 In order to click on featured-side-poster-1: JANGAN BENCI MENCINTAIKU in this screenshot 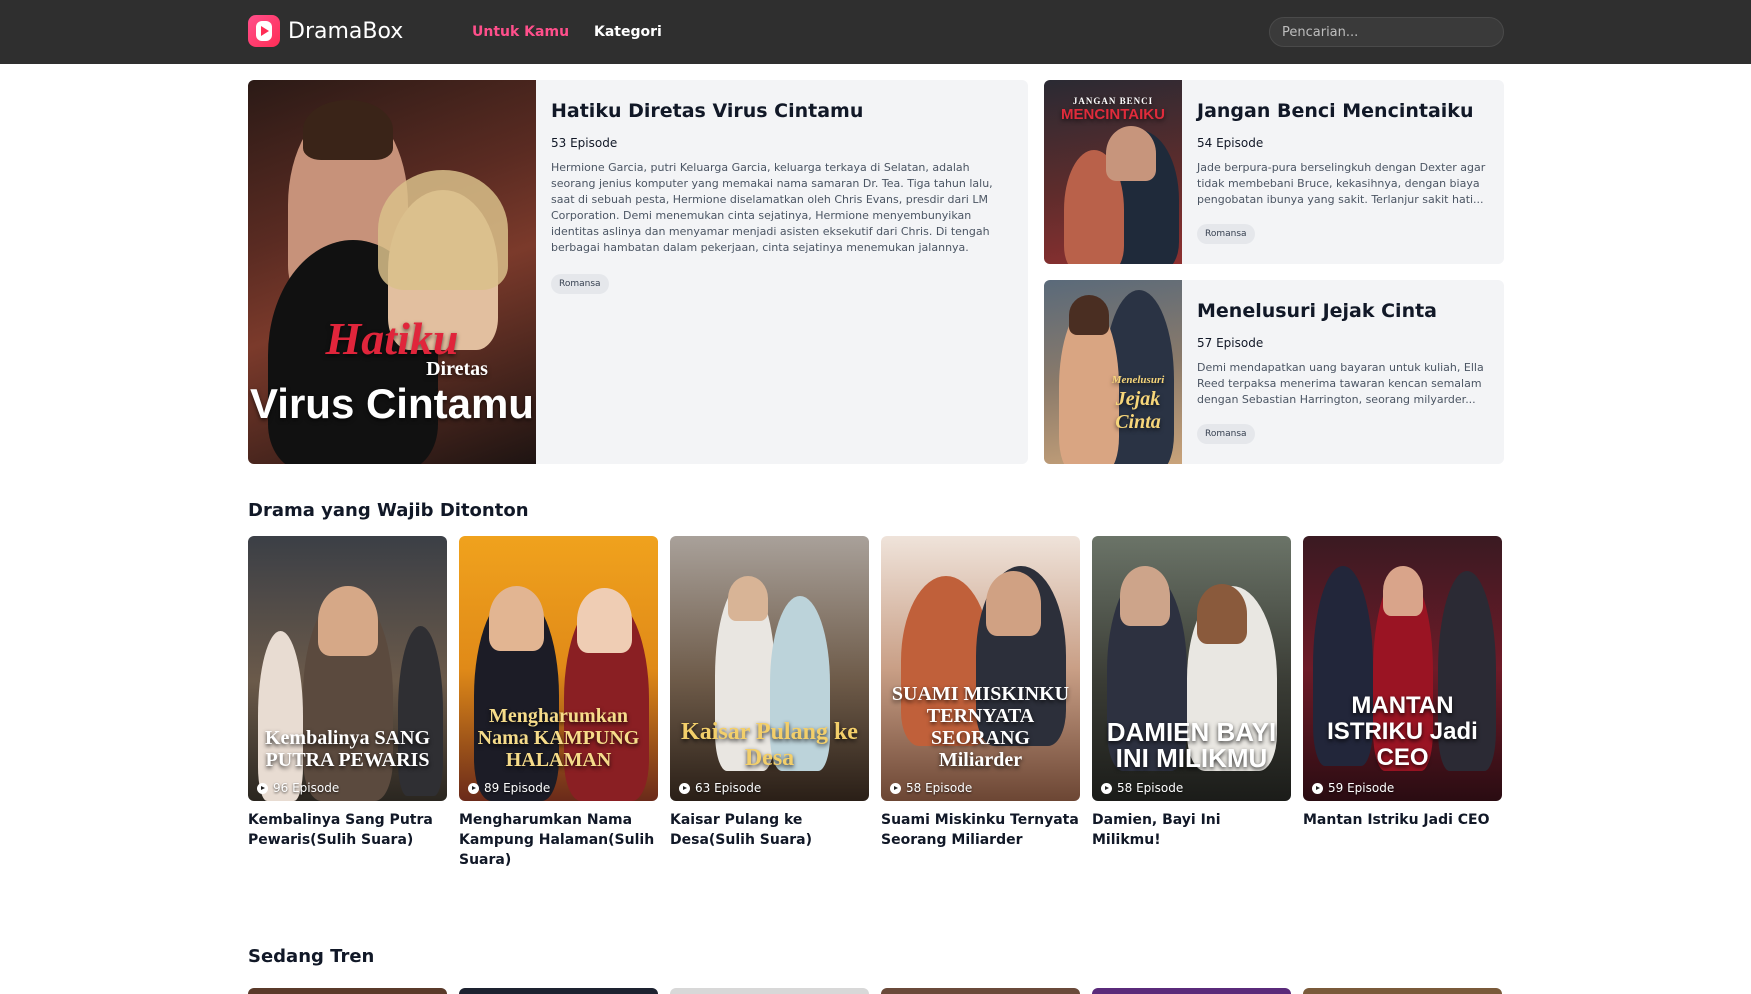, I will do `click(1113, 172)`.